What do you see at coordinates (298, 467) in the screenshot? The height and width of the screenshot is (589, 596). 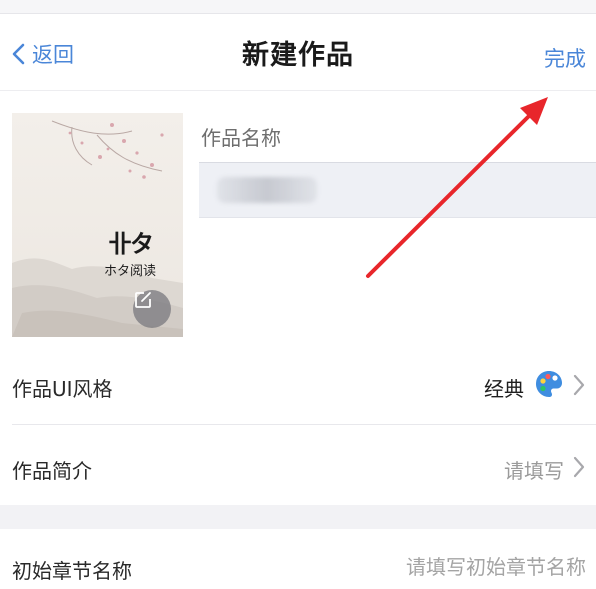 I see `intro-row: 作品简介 请填写` at bounding box center [298, 467].